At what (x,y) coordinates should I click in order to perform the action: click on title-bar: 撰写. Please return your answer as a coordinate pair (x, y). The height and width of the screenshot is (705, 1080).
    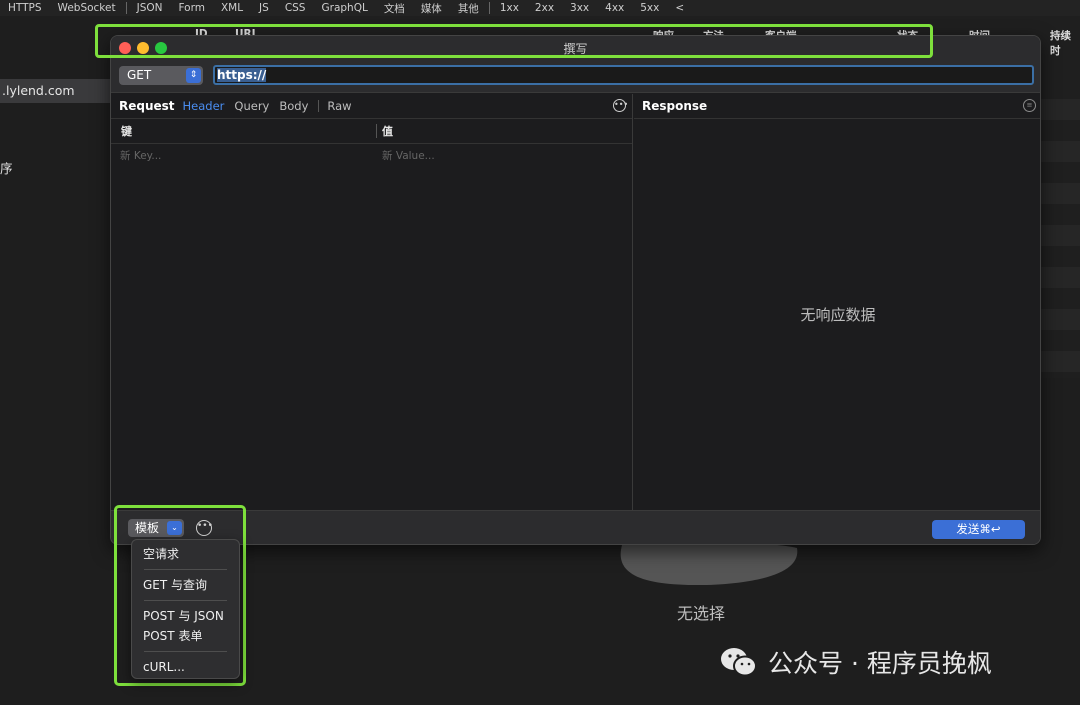
    Looking at the image, I should click on (575, 48).